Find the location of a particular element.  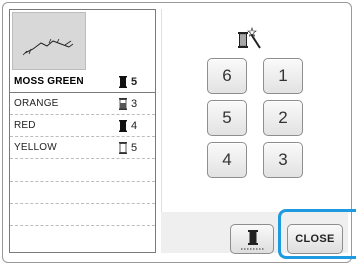

color-count: 3 is located at coordinates (134, 104).